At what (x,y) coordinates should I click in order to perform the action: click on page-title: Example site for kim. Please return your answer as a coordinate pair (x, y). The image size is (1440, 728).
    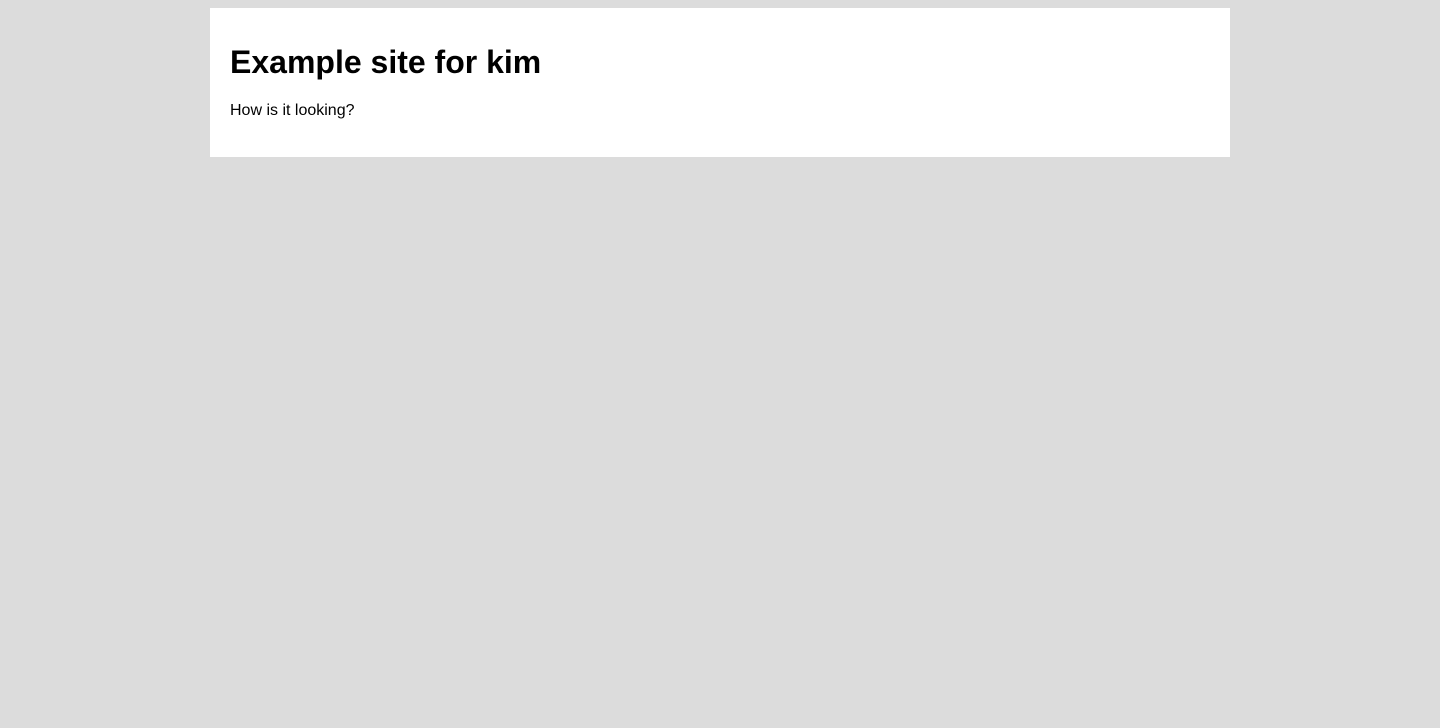
    Looking at the image, I should click on (386, 62).